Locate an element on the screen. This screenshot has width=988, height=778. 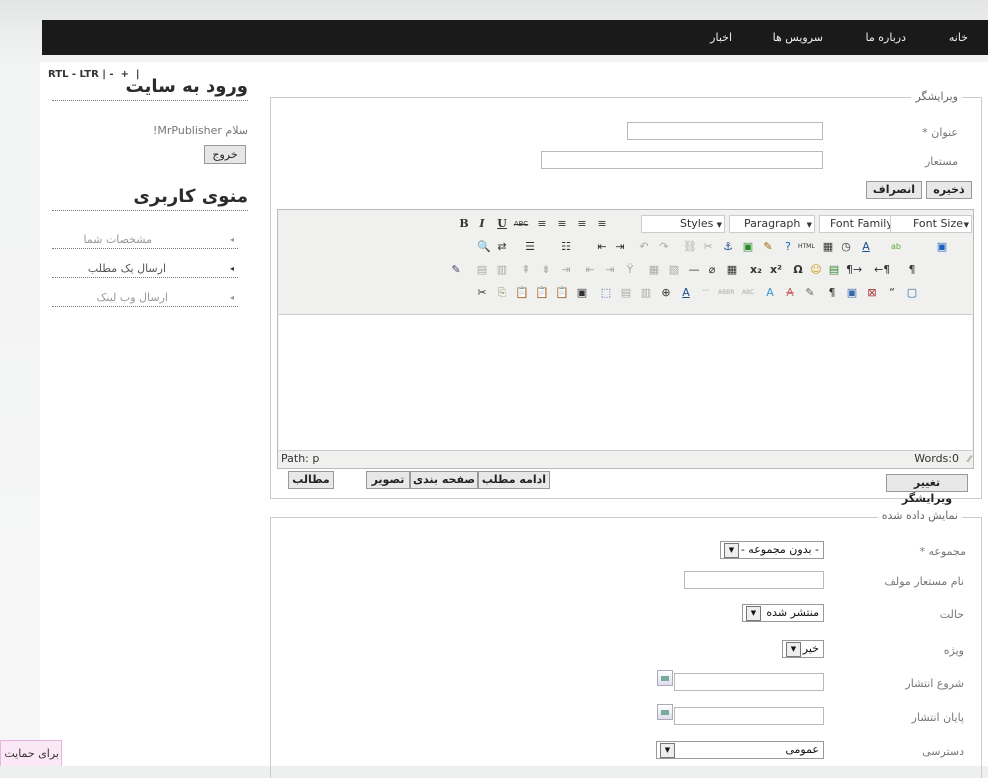
align-right-icon: ≡ is located at coordinates (582, 224).